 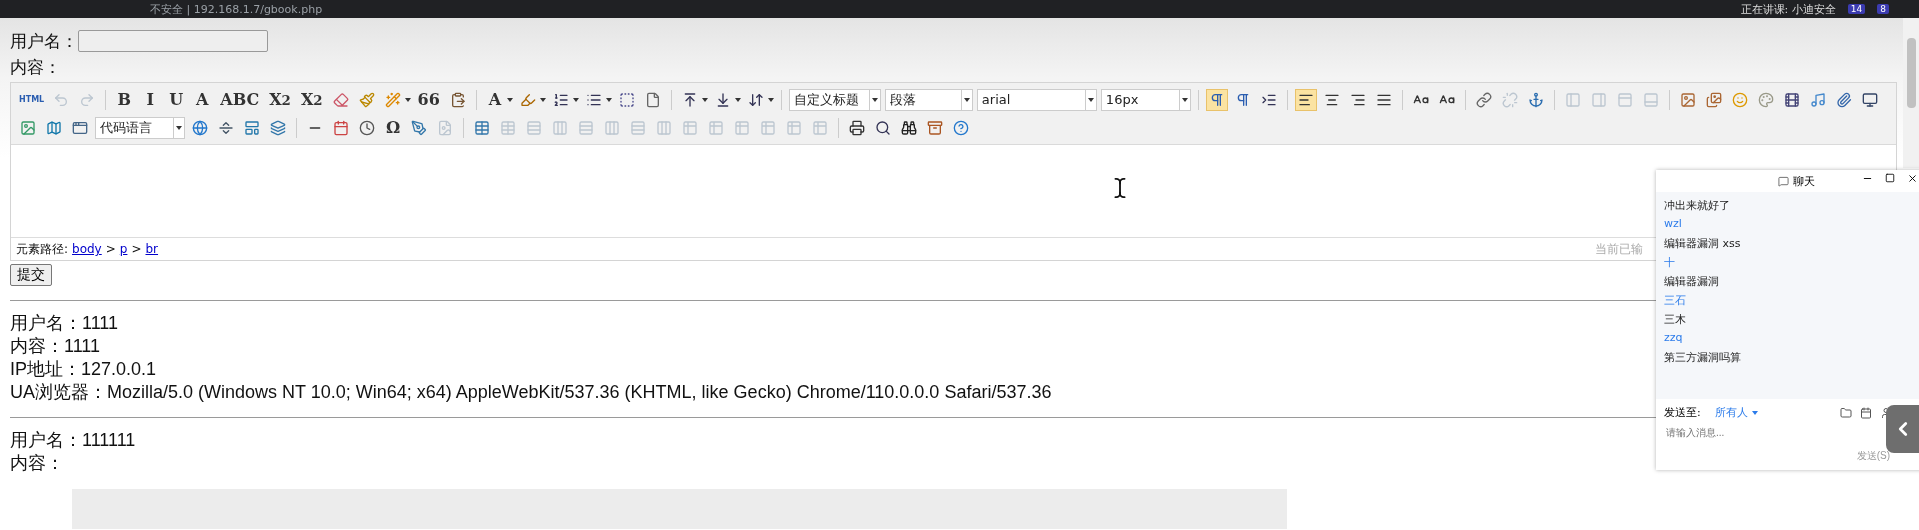 I want to click on entry-line: 内容：, so click(x=37, y=463).